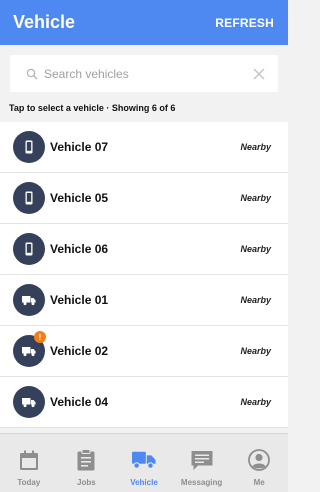  I want to click on vehicle-name: Vehicle 02, so click(79, 351).